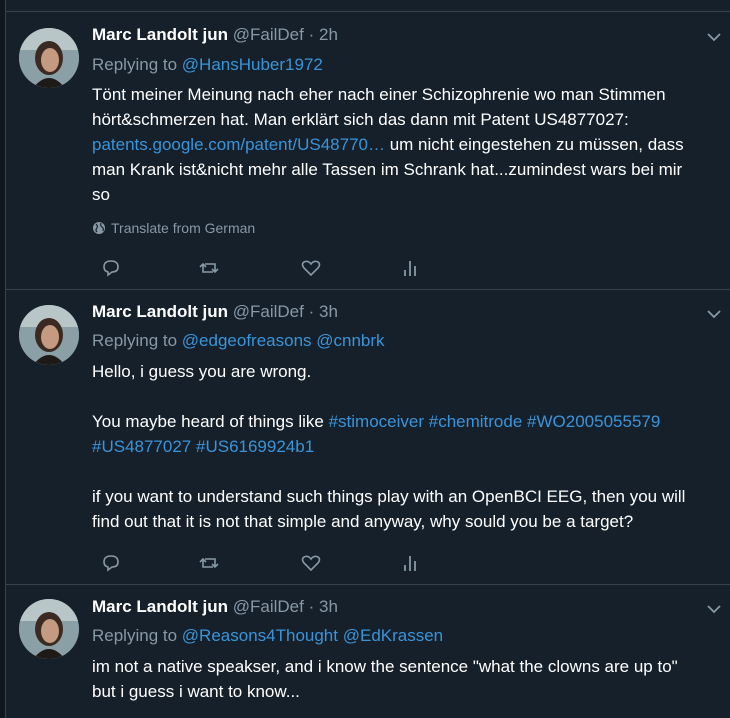 This screenshot has width=730, height=718. Describe the element at coordinates (183, 228) in the screenshot. I see `translate-label: Translate from German` at that location.